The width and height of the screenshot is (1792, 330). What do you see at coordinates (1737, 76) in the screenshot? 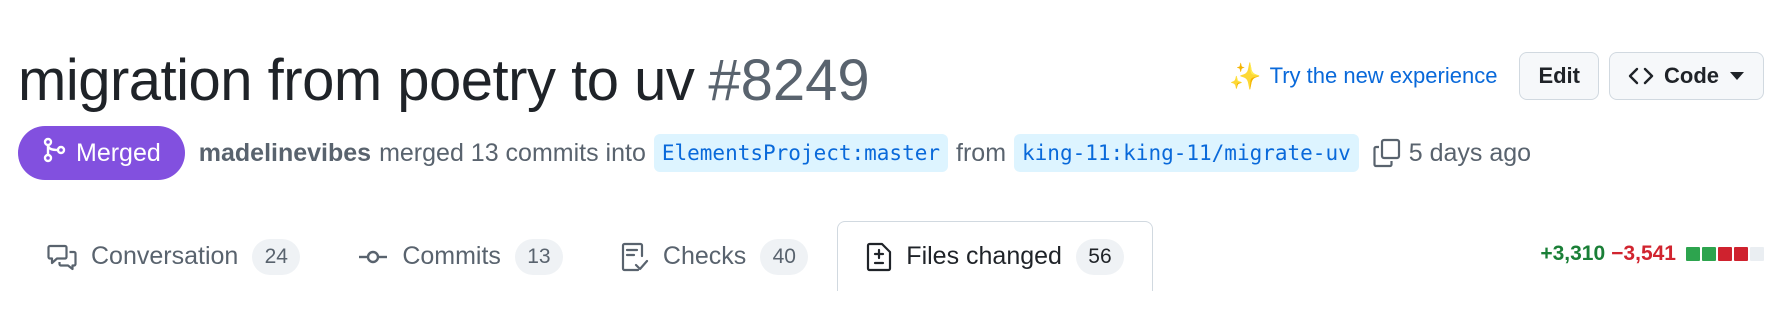
I see `triangle-down-icon` at bounding box center [1737, 76].